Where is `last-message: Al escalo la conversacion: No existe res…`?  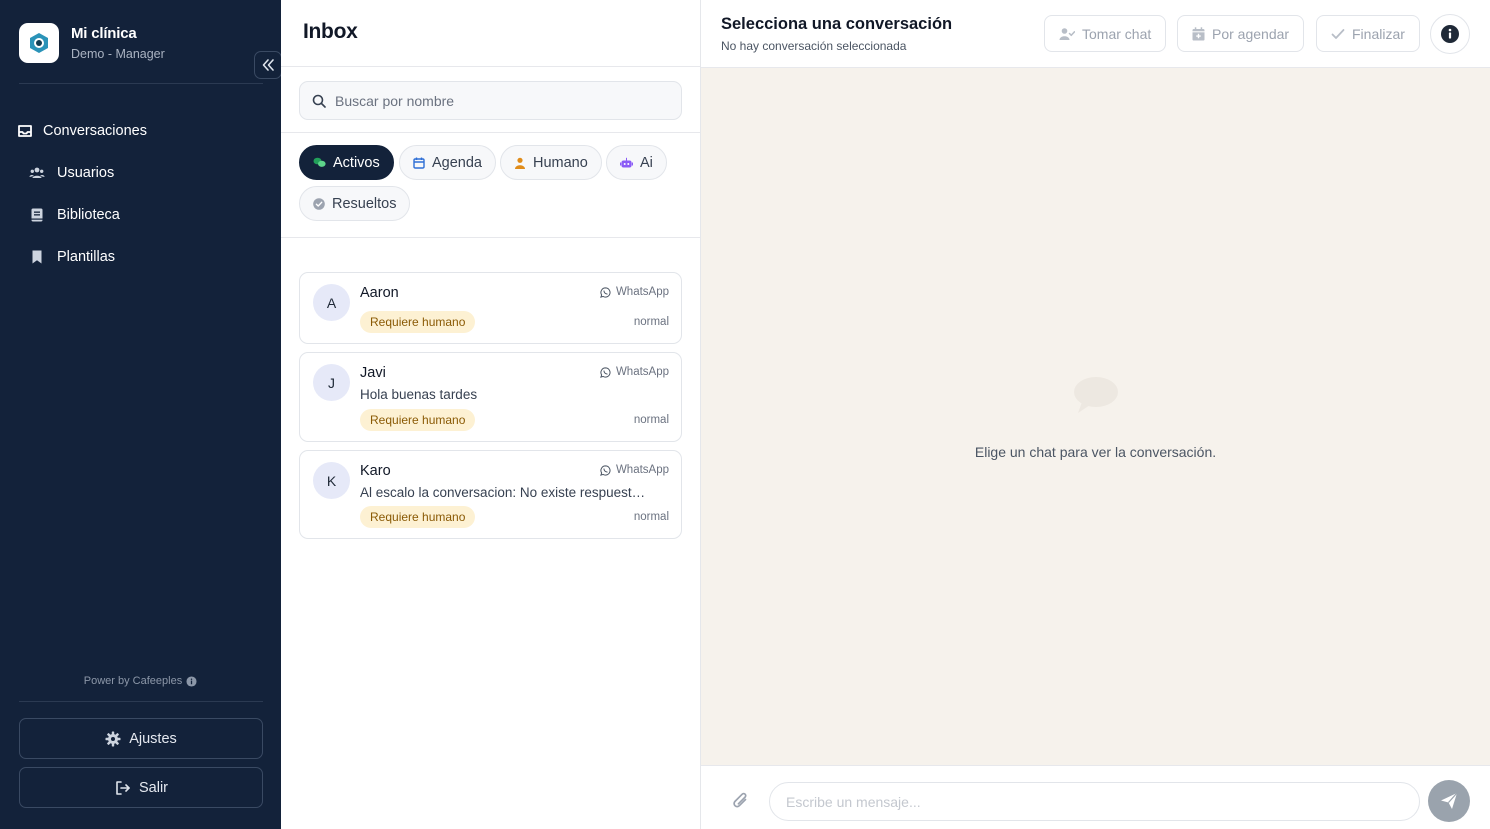 last-message: Al escalo la conversacion: No existe res… is located at coordinates (505, 492).